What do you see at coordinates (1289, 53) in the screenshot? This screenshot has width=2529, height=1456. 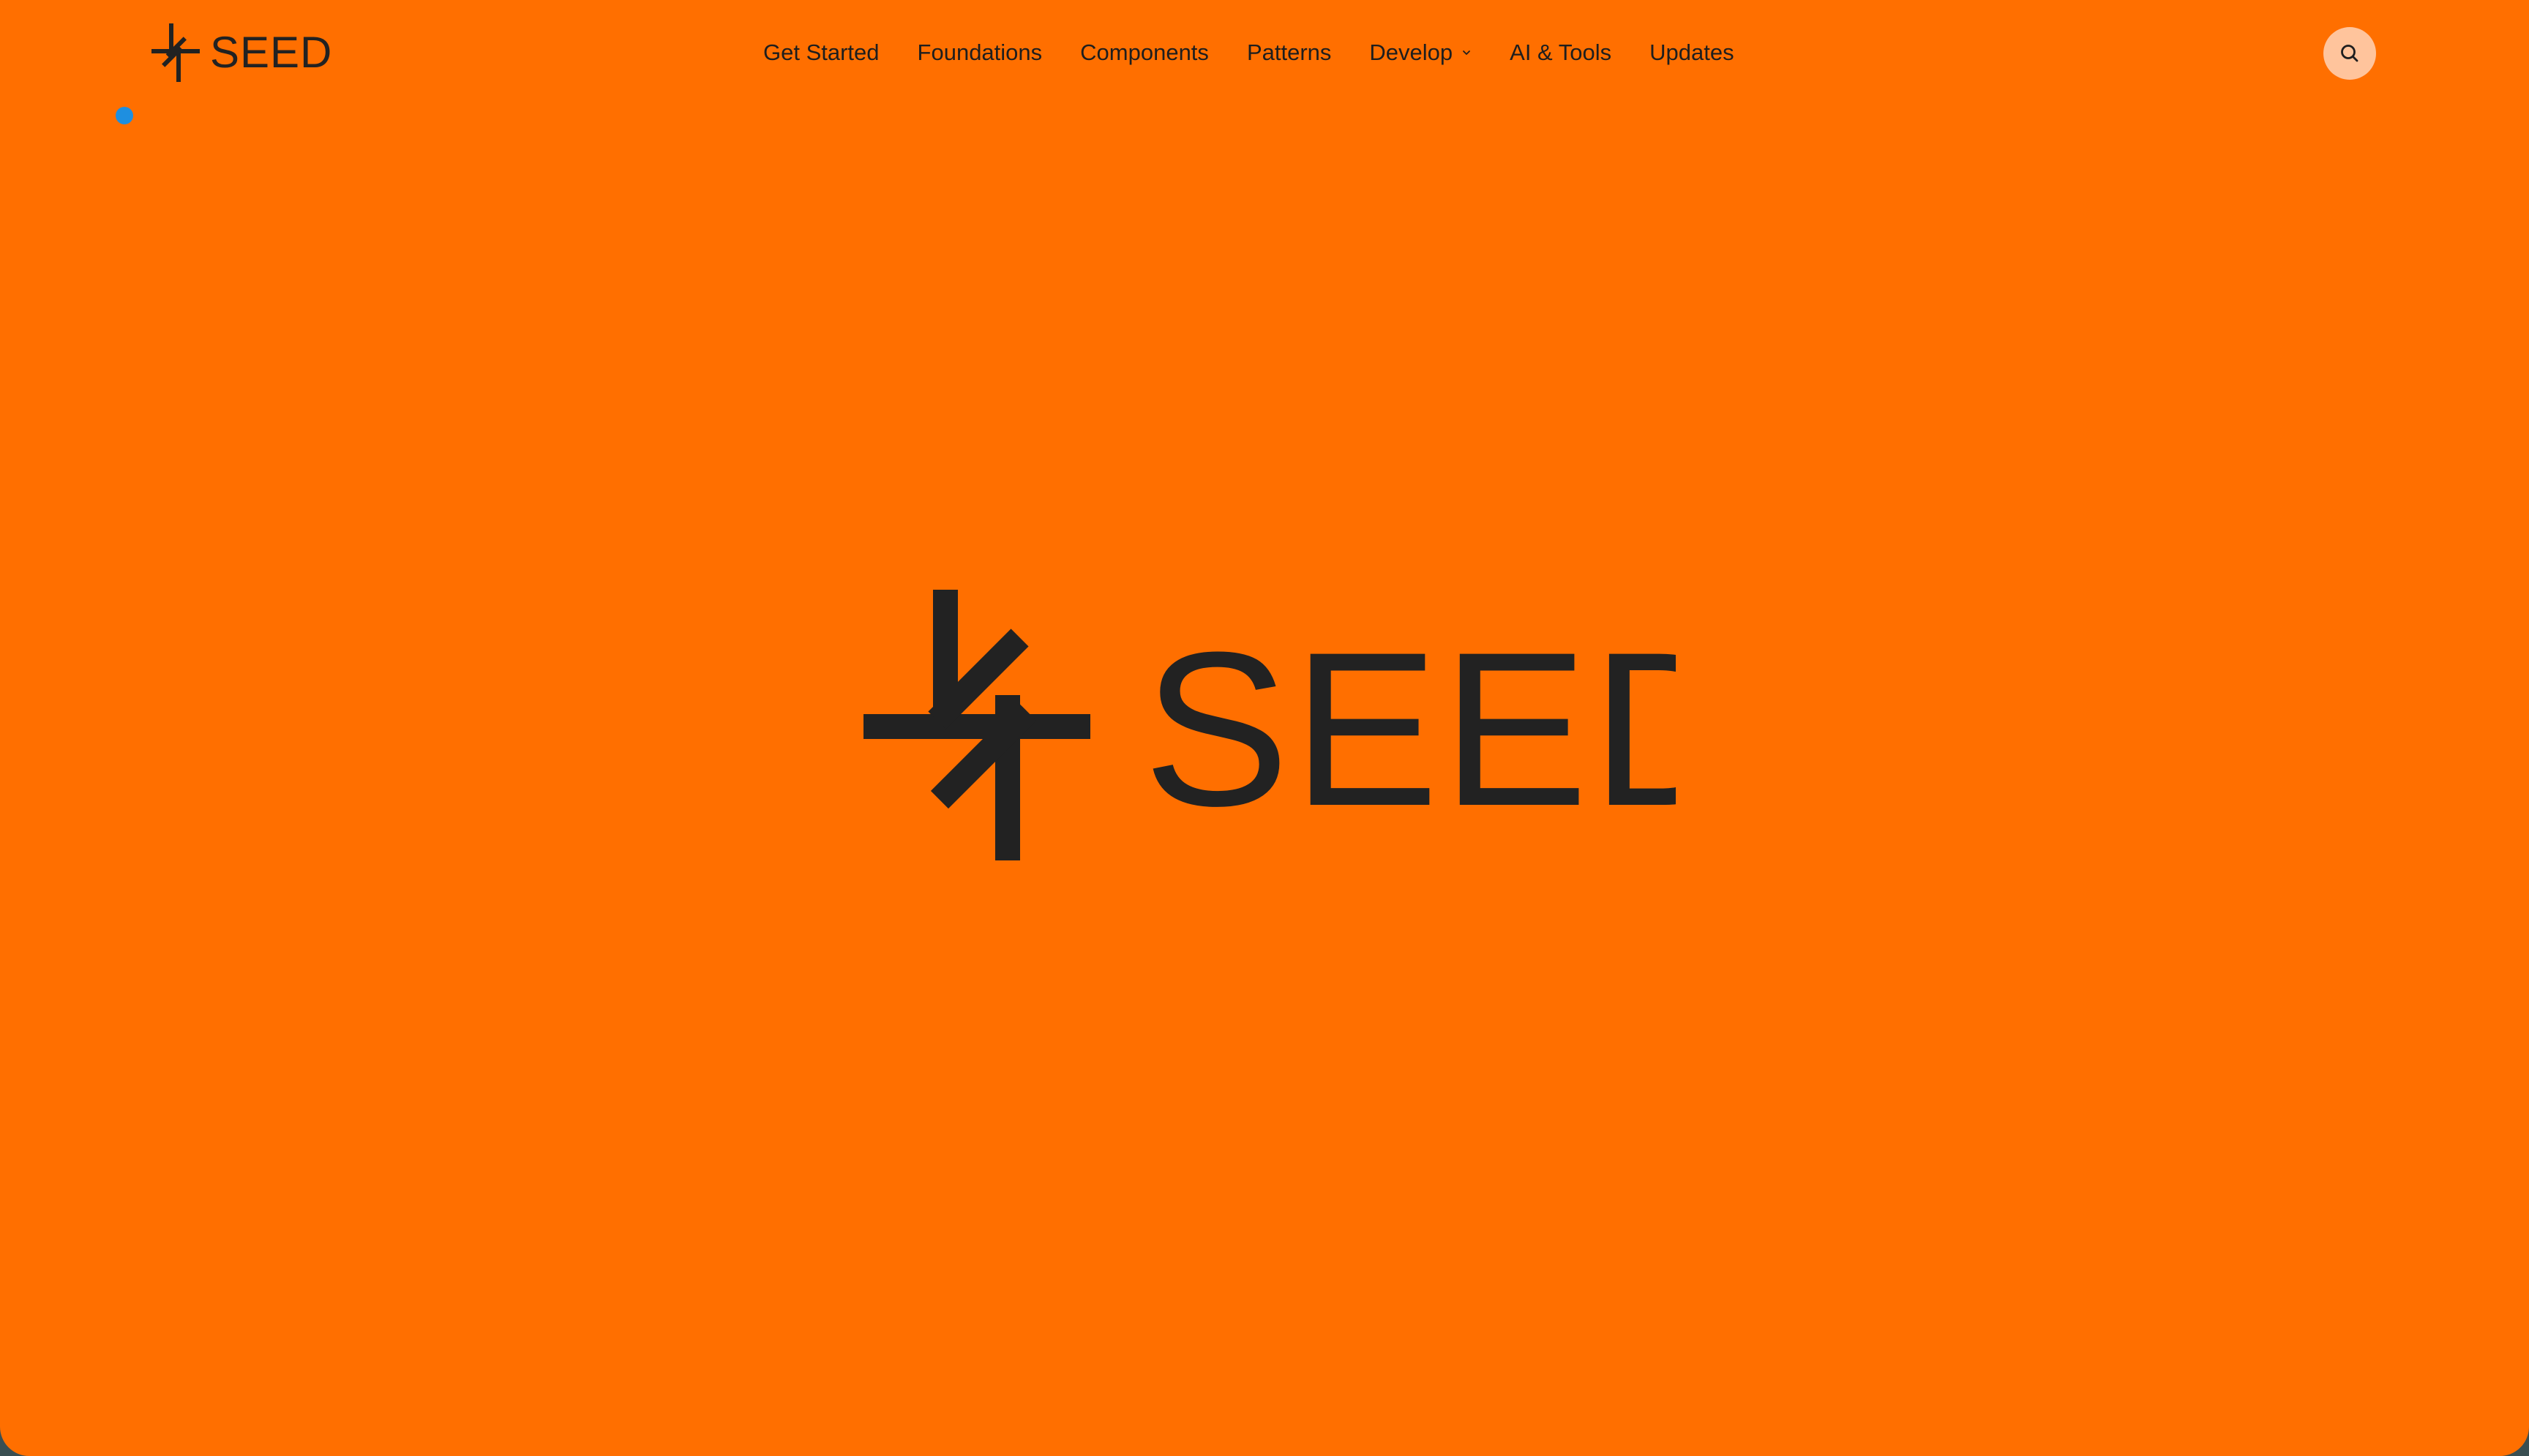 I see `nav-patterns: Patterns` at bounding box center [1289, 53].